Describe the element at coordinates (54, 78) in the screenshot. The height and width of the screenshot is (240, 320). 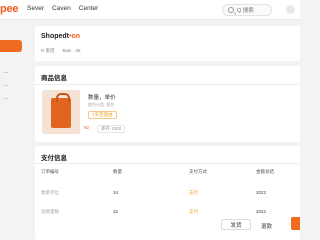
I see `product-section-title: 商品信息` at that location.